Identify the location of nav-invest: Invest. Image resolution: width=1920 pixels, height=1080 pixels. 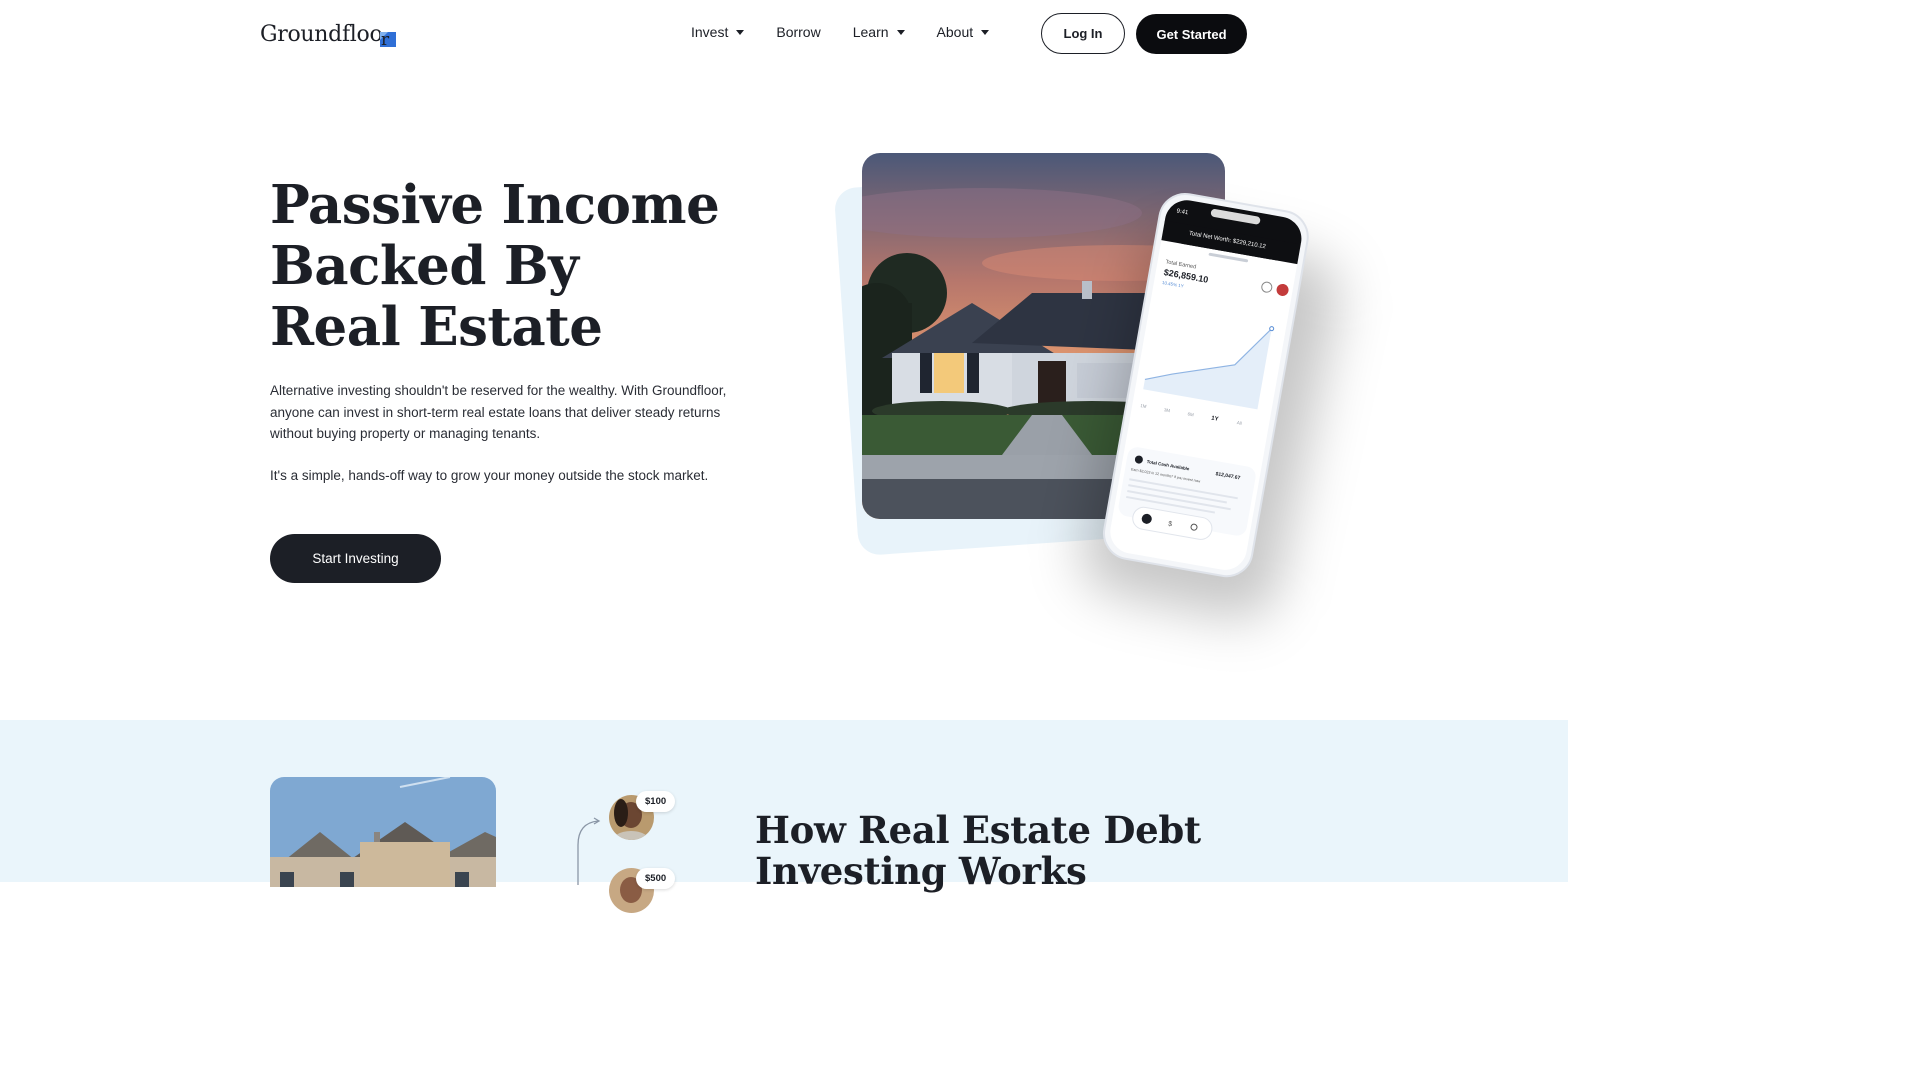
(718, 32).